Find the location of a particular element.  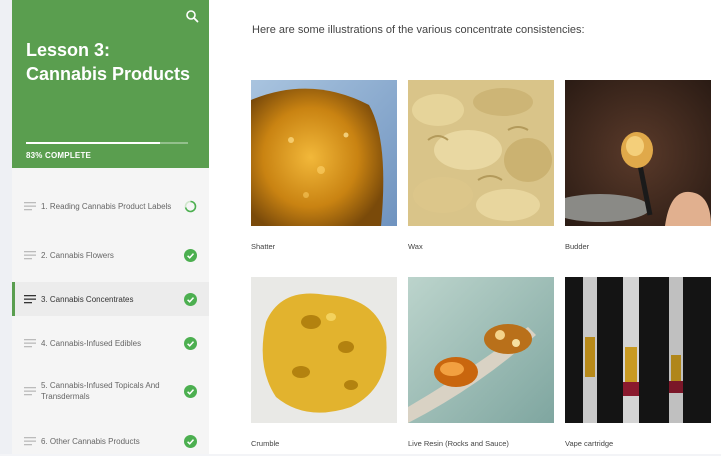

crumble-image is located at coordinates (324, 350).